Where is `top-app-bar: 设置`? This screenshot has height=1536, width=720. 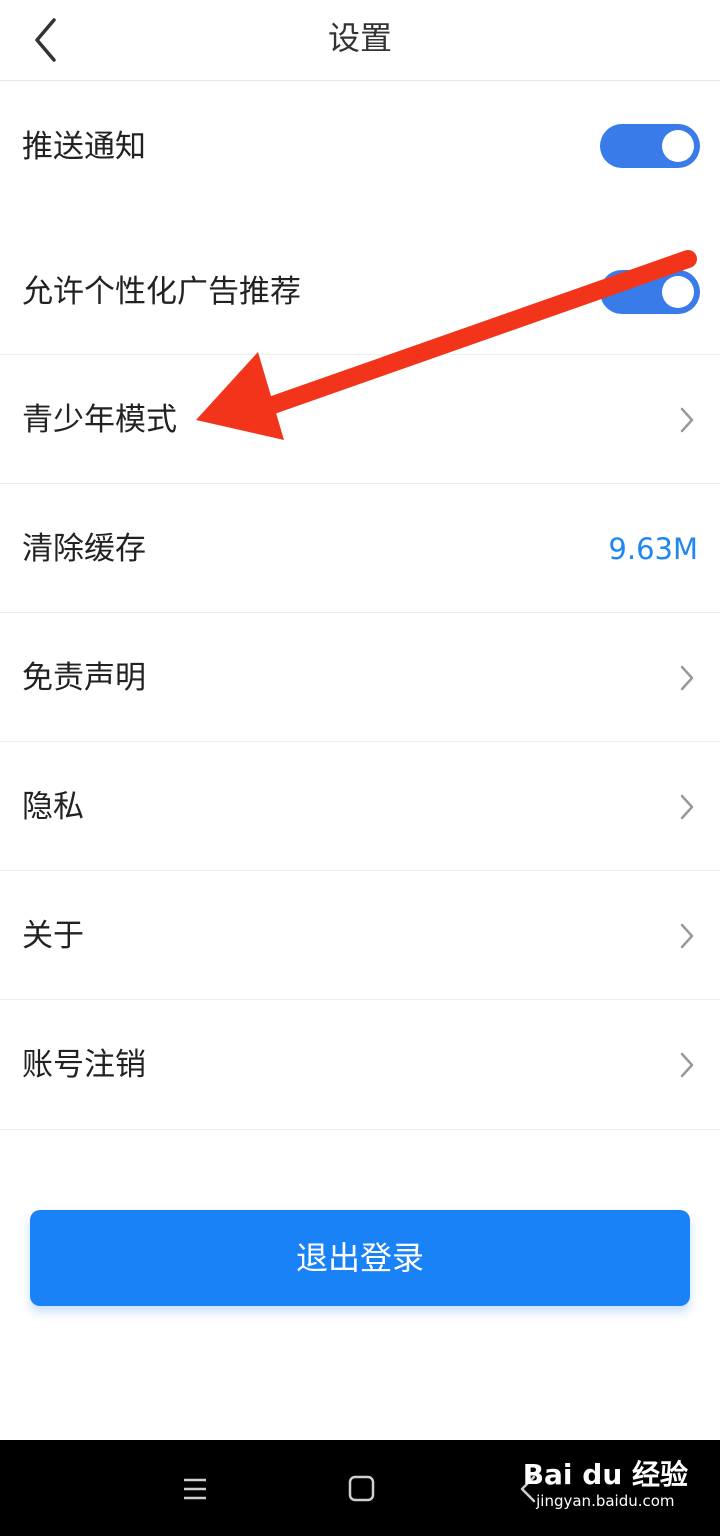 top-app-bar: 设置 is located at coordinates (360, 40).